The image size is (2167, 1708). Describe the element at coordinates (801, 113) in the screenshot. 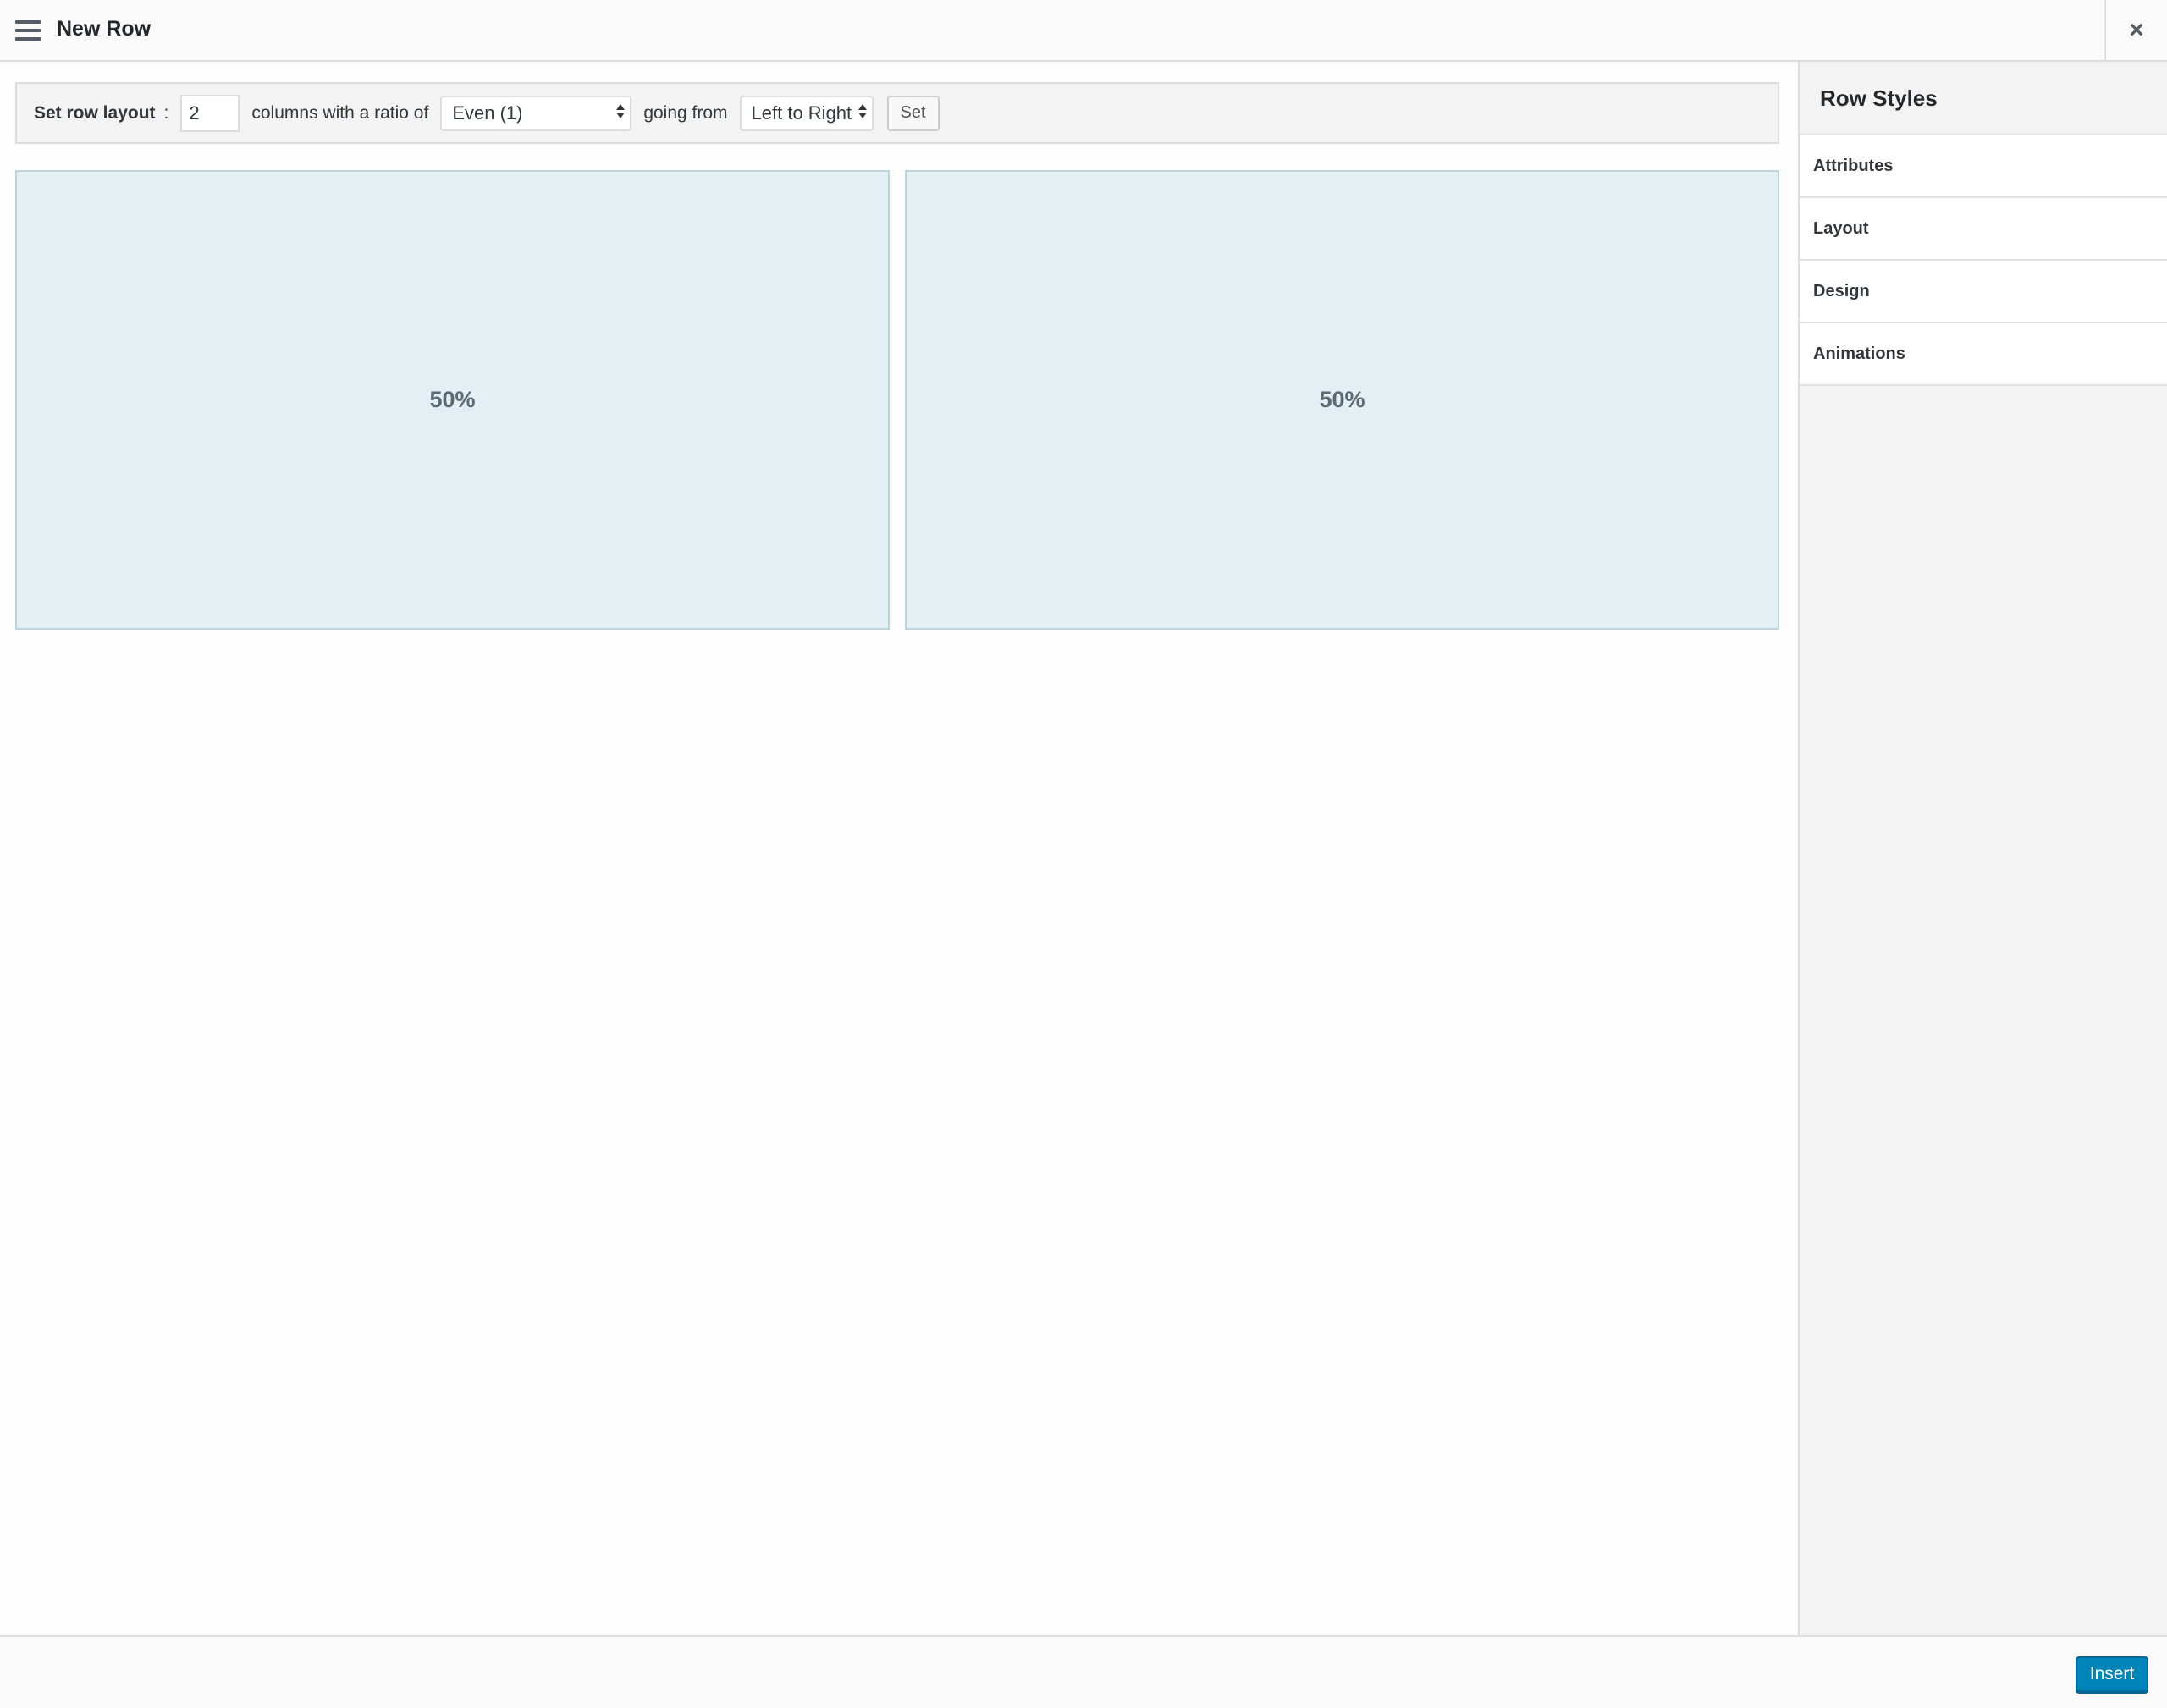

I see `direction-select-value: Left to Right` at that location.